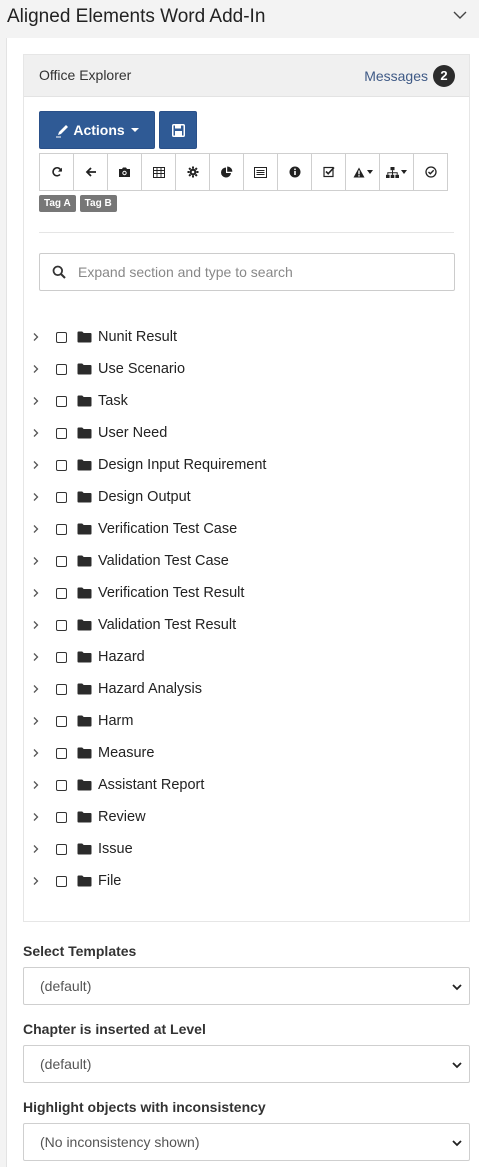  What do you see at coordinates (260, 172) in the screenshot?
I see `list-view-button` at bounding box center [260, 172].